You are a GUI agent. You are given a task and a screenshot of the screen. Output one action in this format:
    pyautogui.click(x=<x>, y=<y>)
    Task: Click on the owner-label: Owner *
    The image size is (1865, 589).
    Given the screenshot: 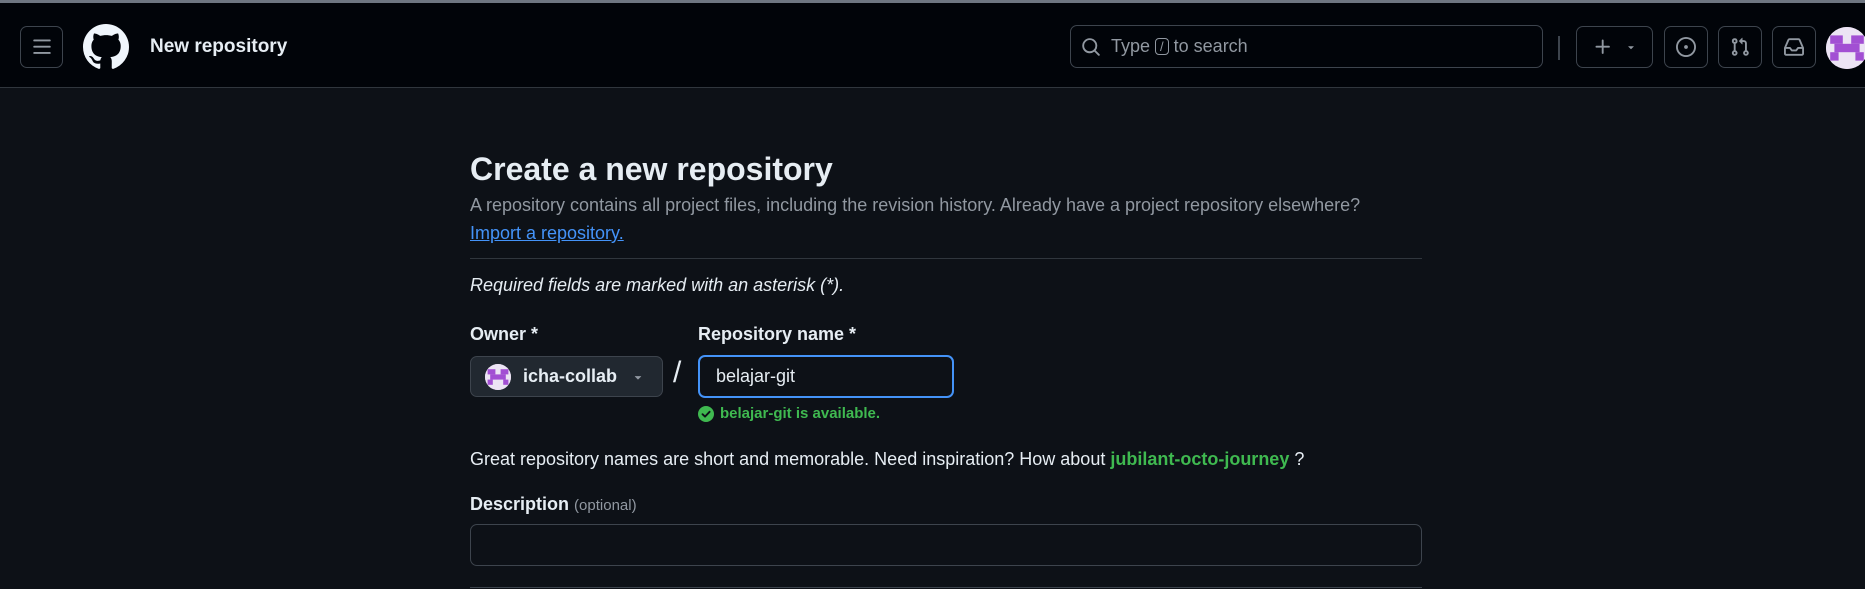 What is the action you would take?
    pyautogui.click(x=504, y=334)
    